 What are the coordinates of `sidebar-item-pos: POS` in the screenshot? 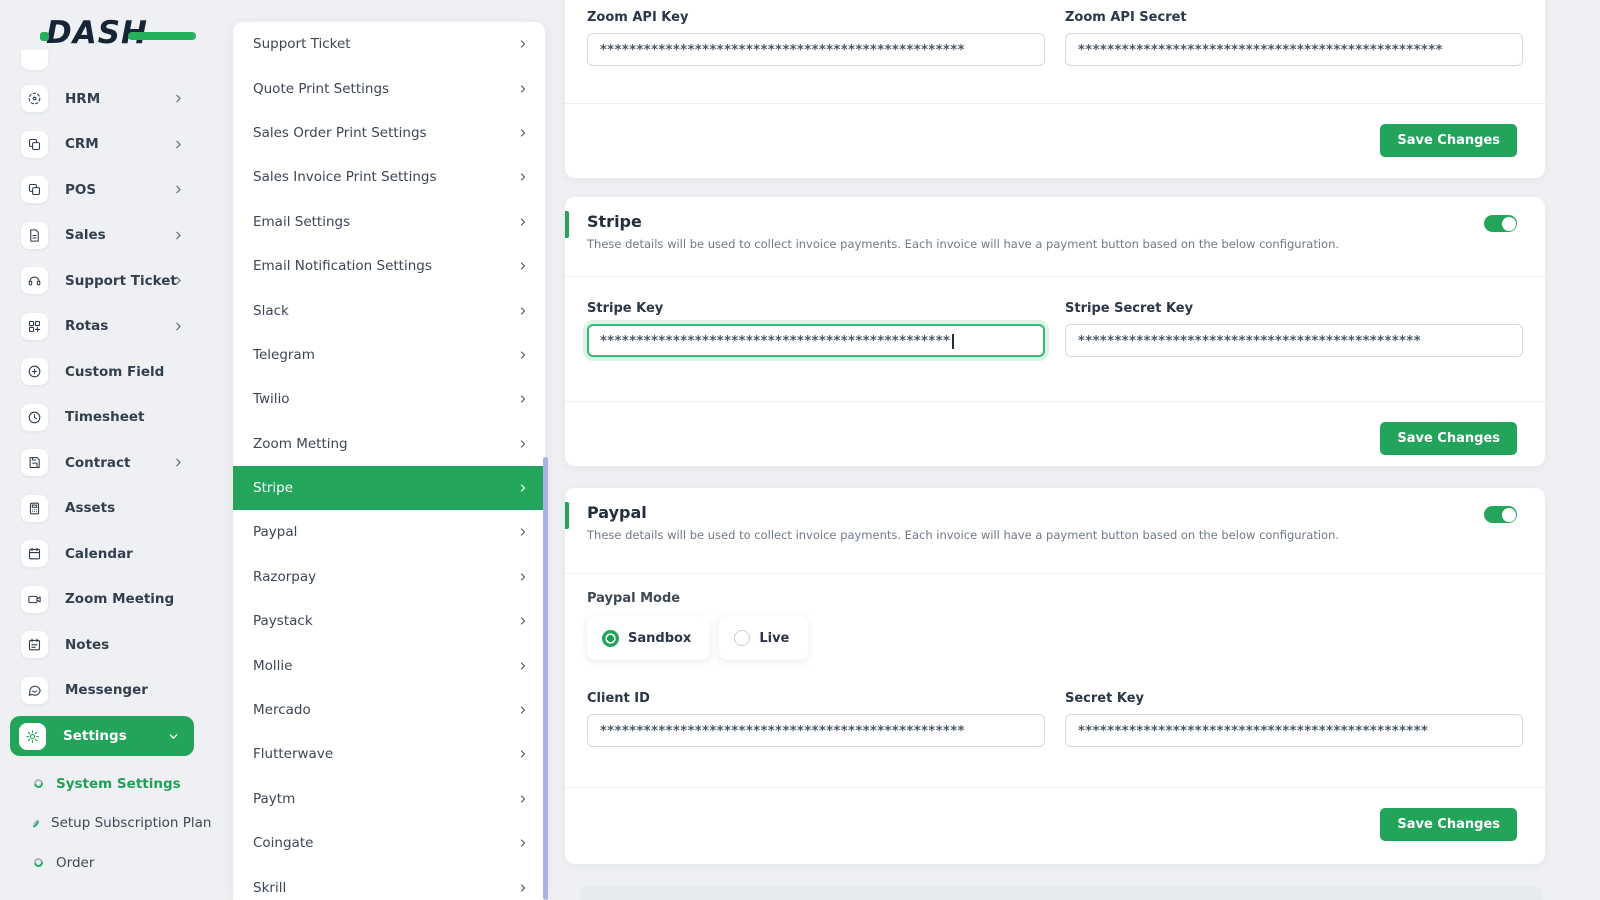 It's located at (102, 190).